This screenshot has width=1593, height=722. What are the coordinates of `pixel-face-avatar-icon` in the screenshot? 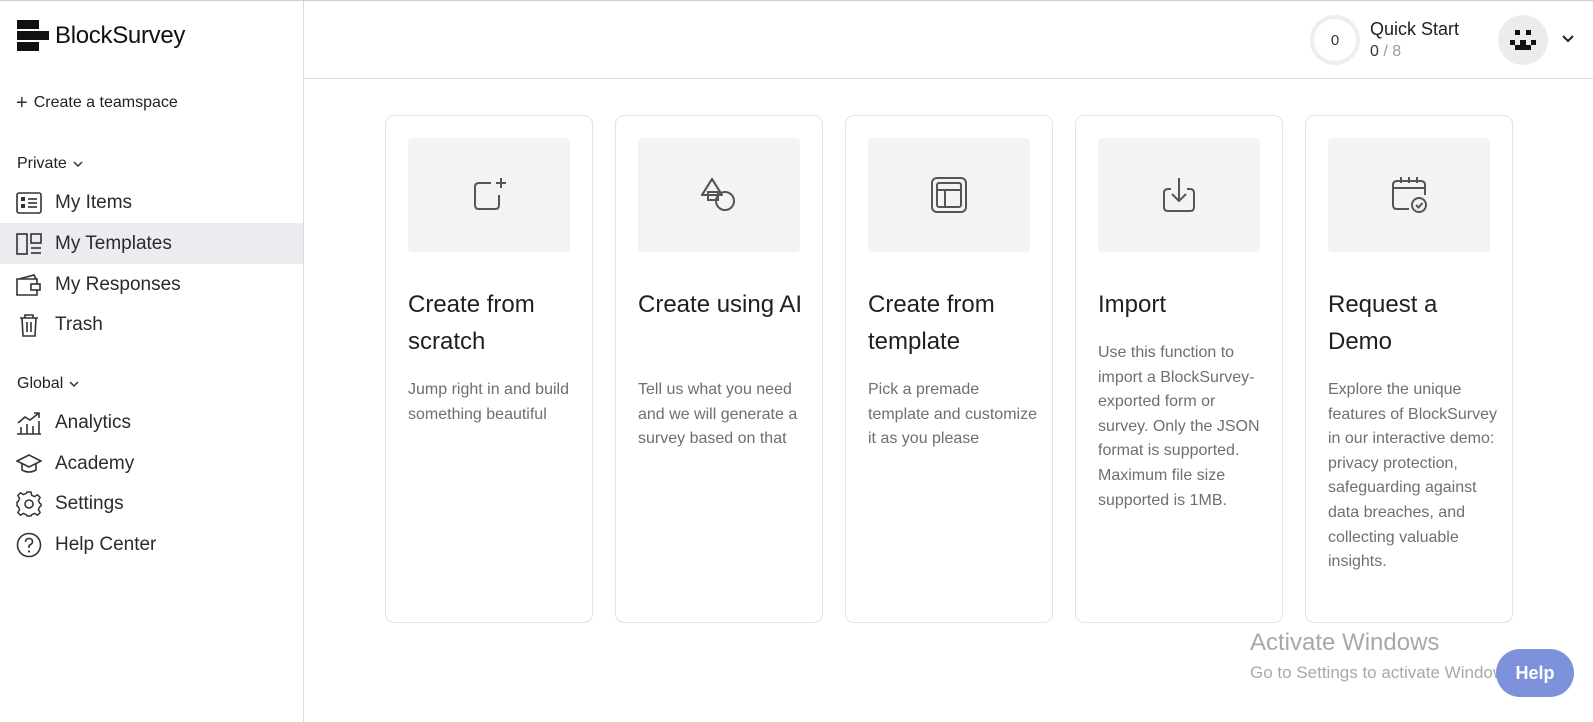 It's located at (1523, 40).